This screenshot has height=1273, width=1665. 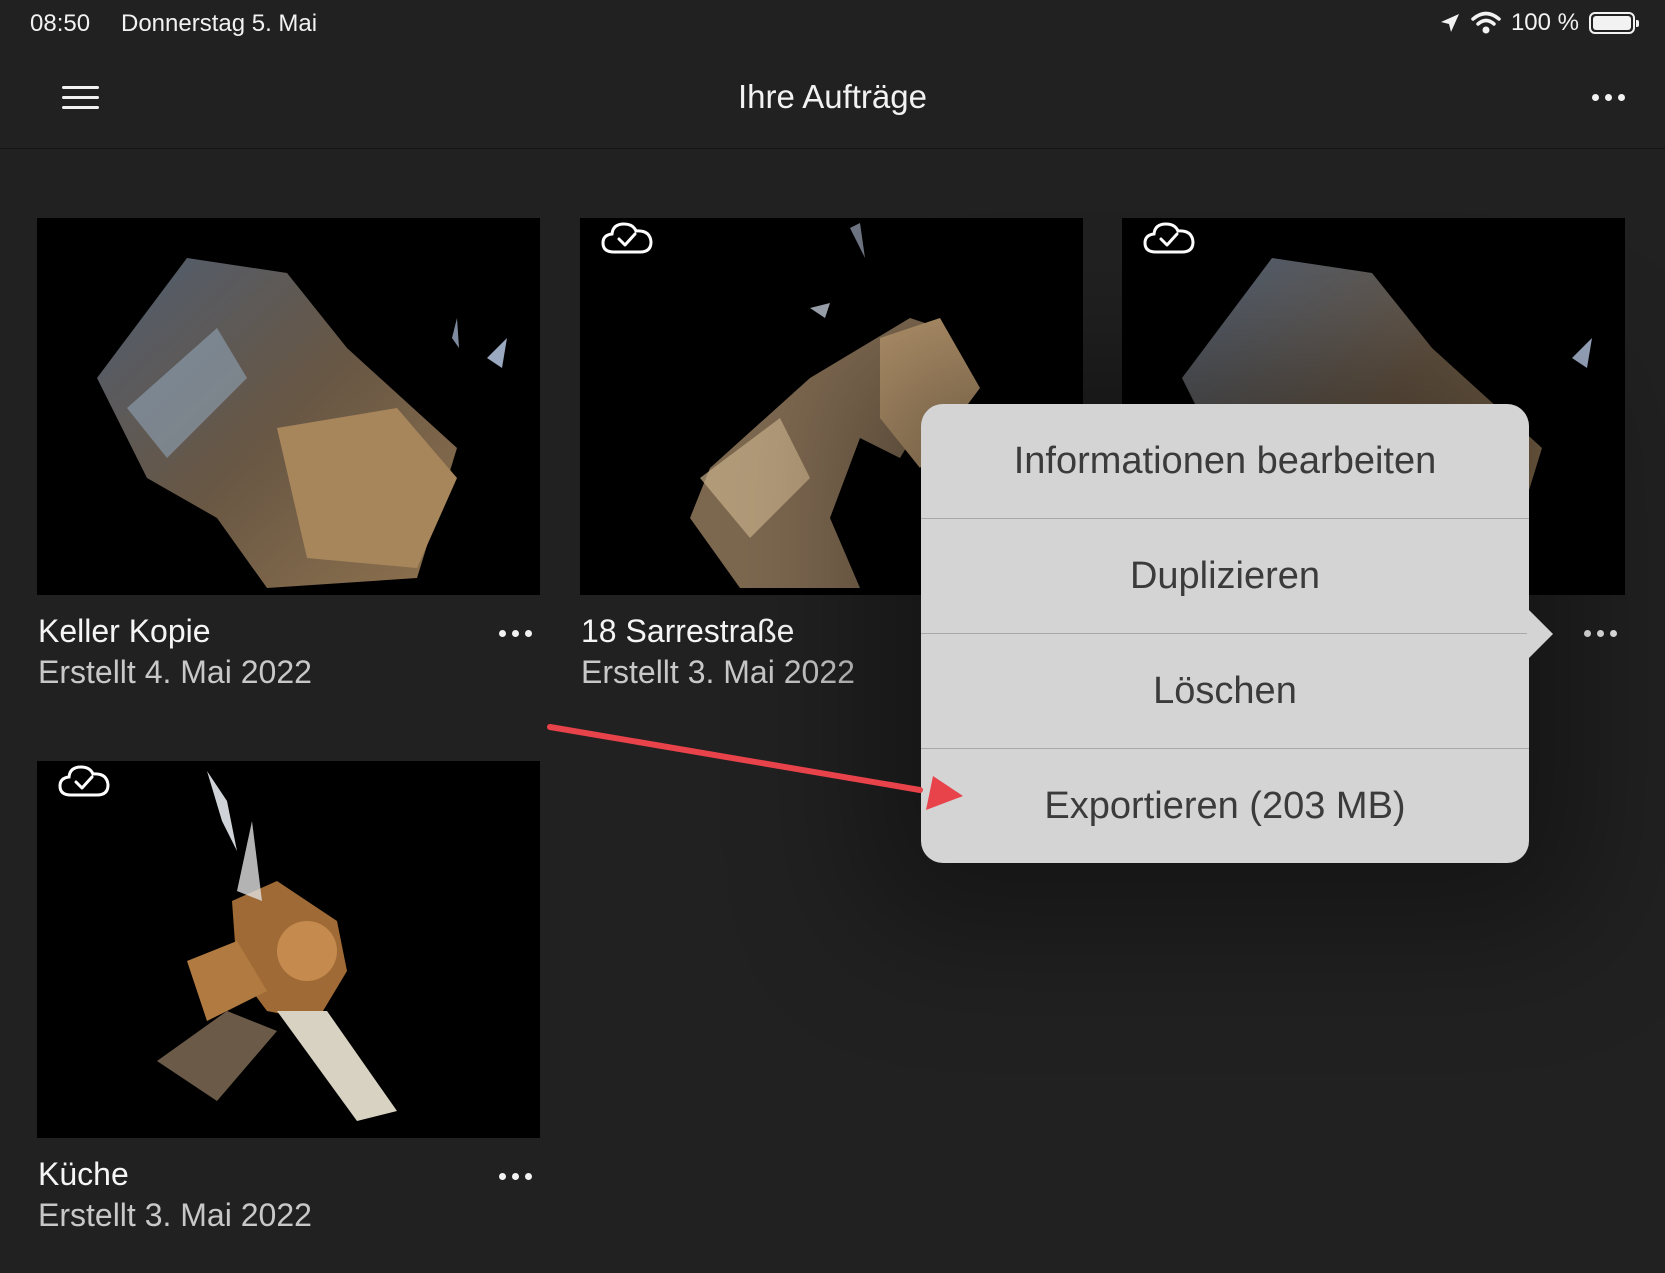 I want to click on menu-item-export: Exportieren (203 MB), so click(x=1225, y=805).